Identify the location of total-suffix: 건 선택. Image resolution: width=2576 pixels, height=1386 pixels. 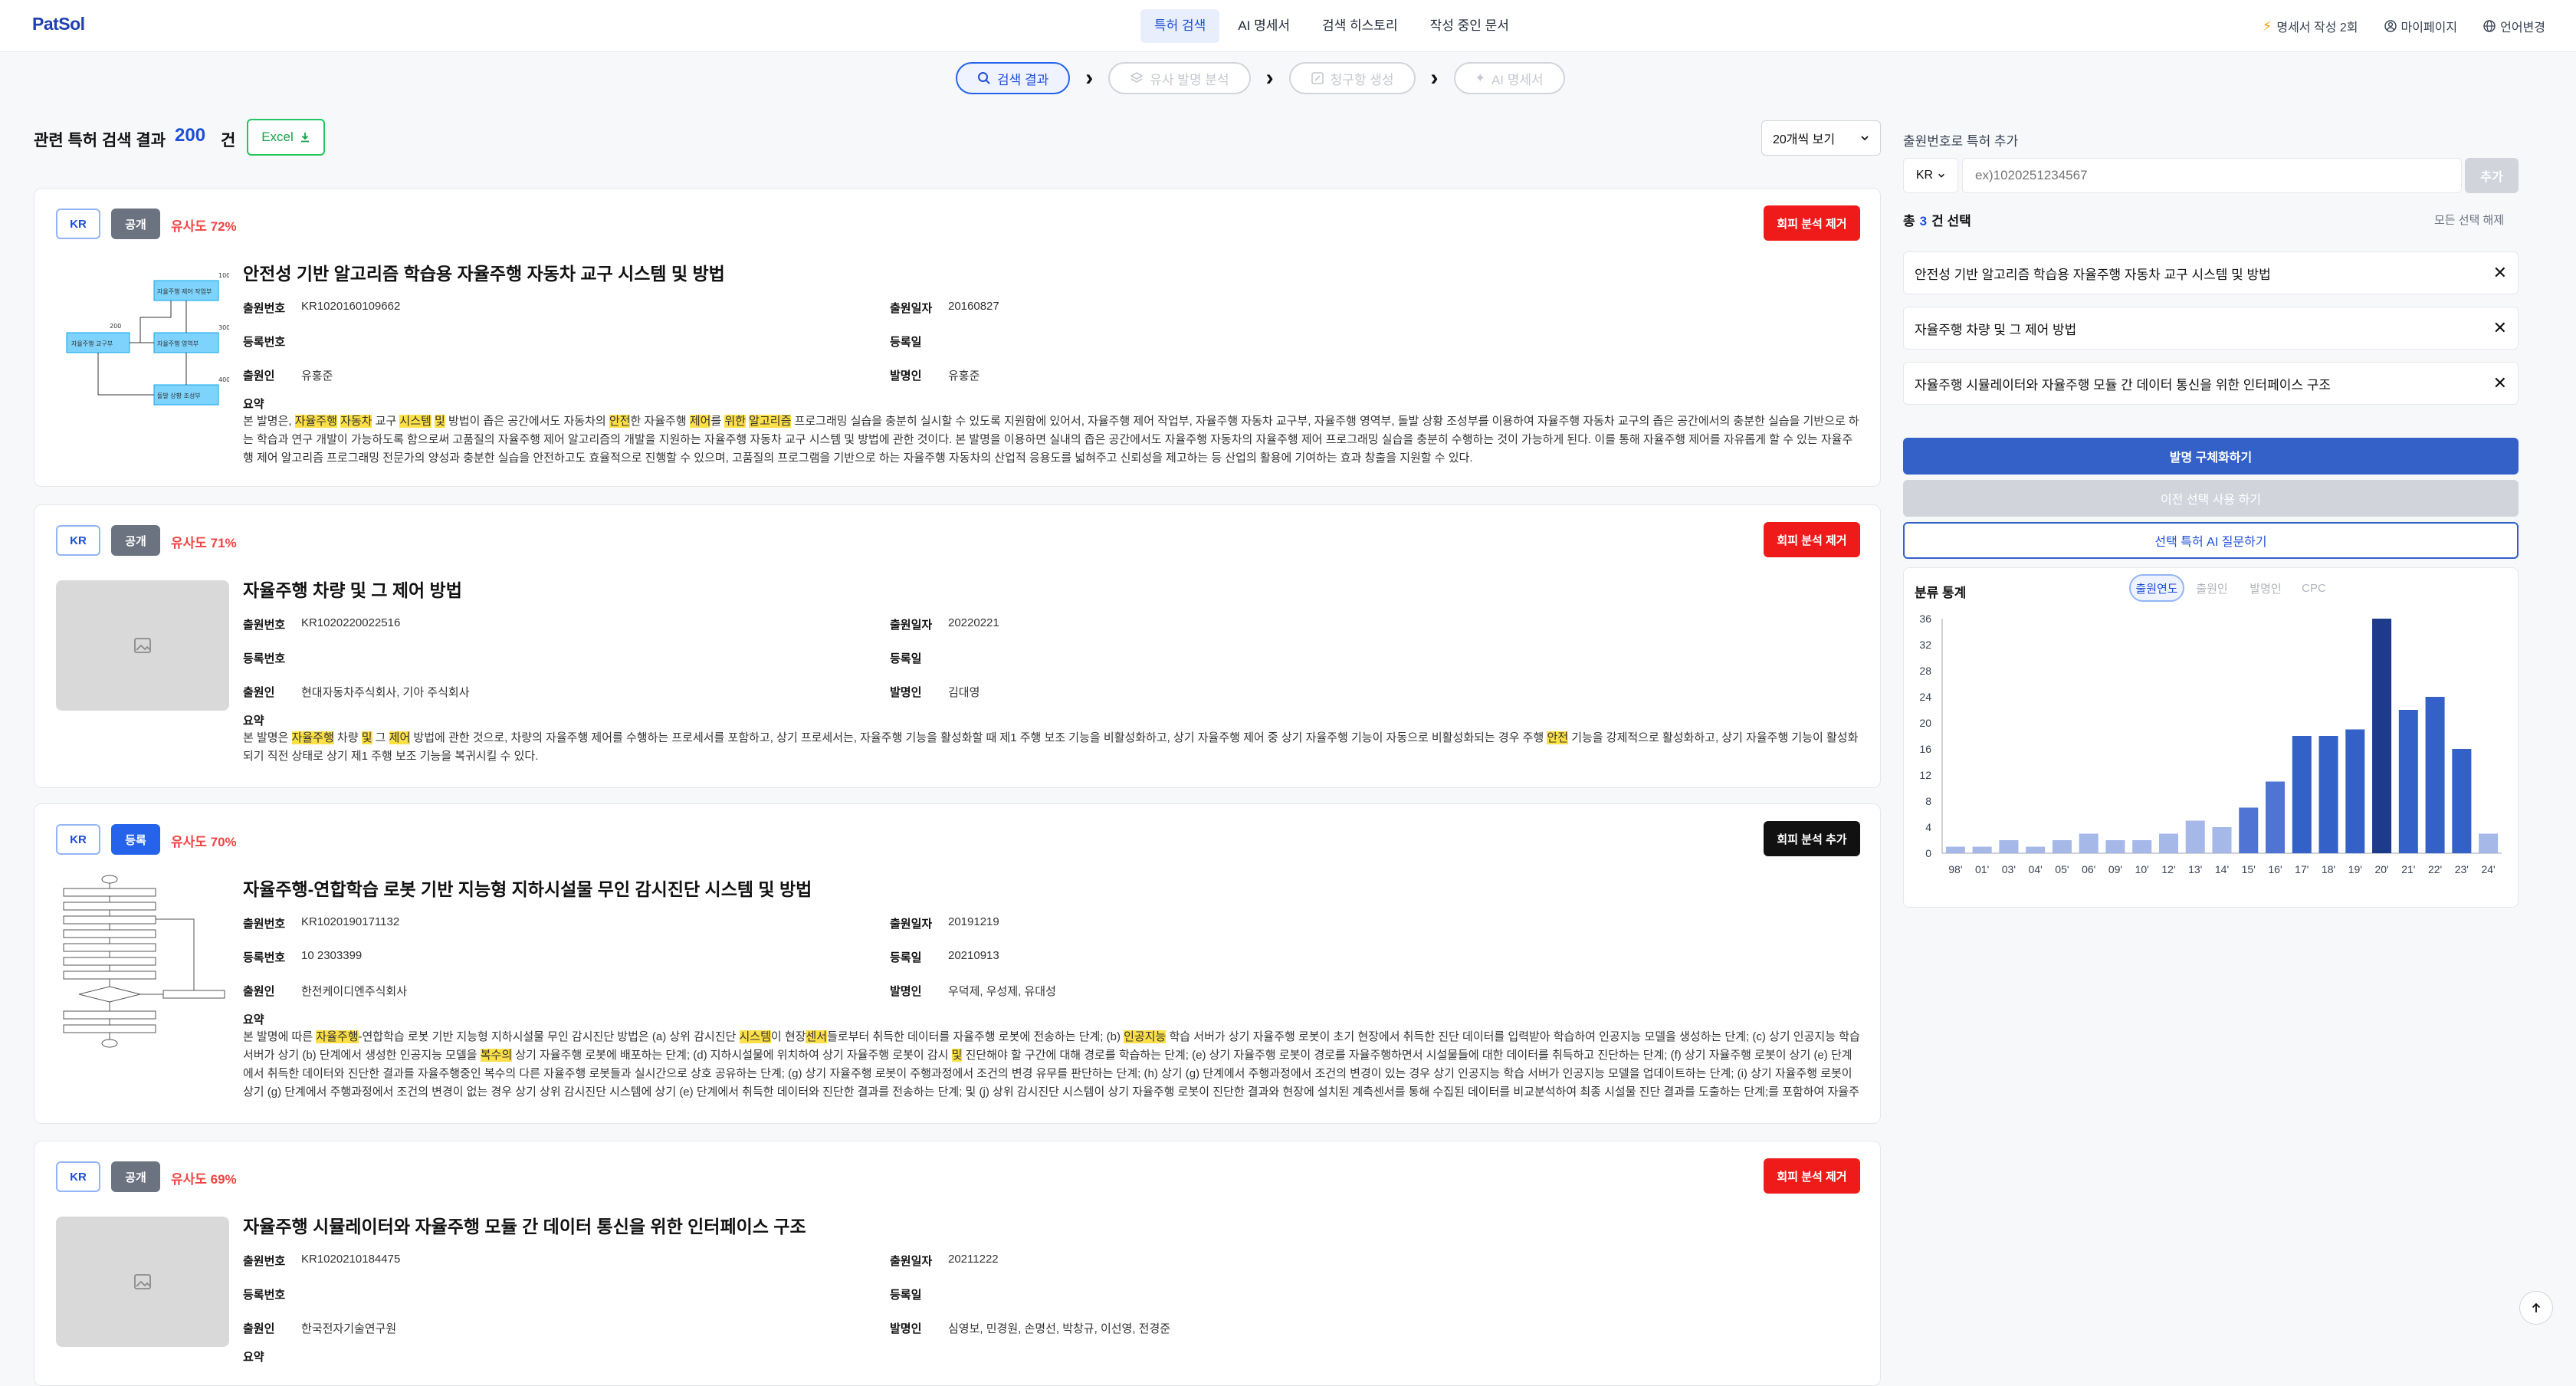
(1951, 221).